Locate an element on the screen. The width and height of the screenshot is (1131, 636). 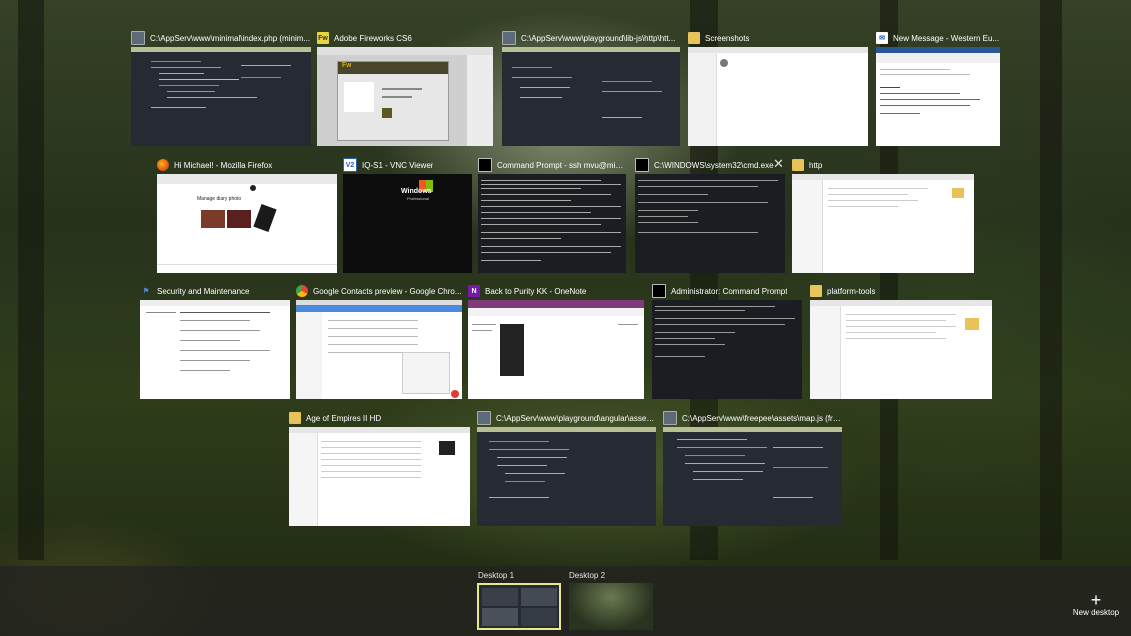
desktop-2-thumbnail is located at coordinates (611, 606).